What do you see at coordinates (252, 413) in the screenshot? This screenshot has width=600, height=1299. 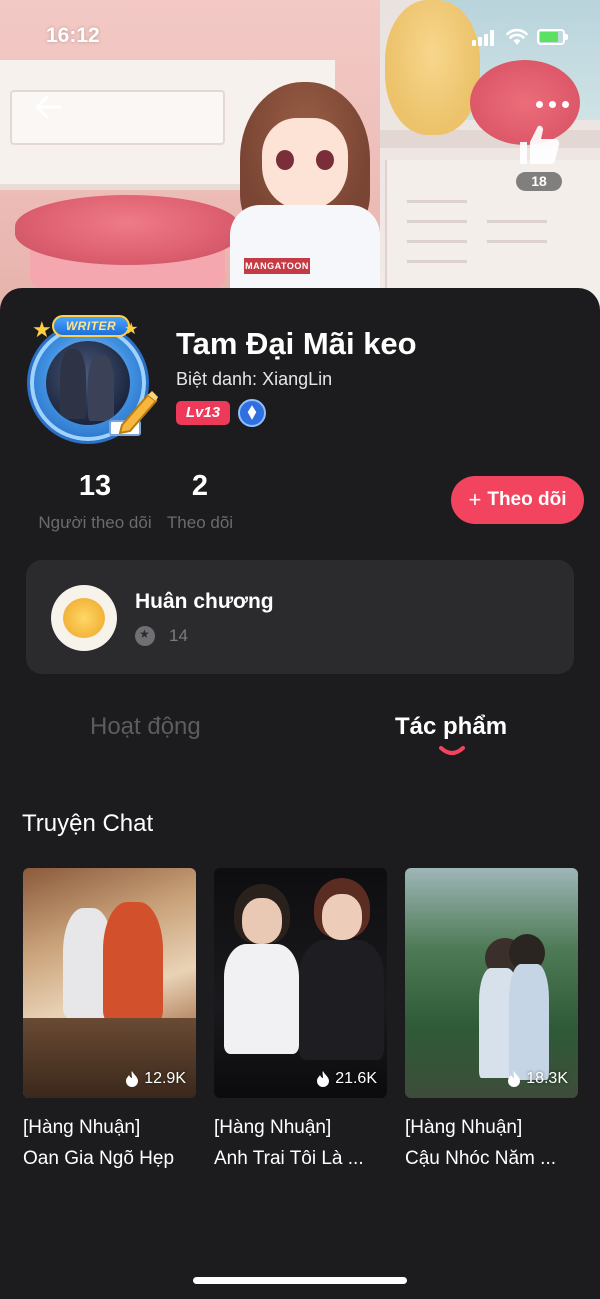 I see `diamond-badge-icon` at bounding box center [252, 413].